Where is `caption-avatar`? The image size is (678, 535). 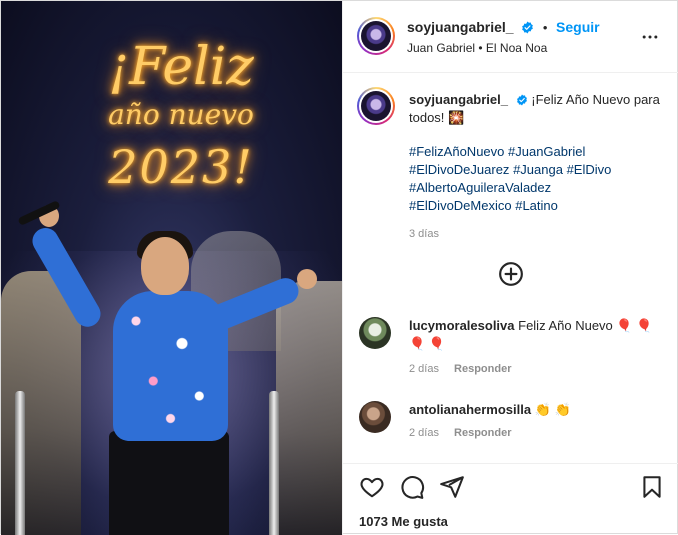
caption-avatar is located at coordinates (376, 106).